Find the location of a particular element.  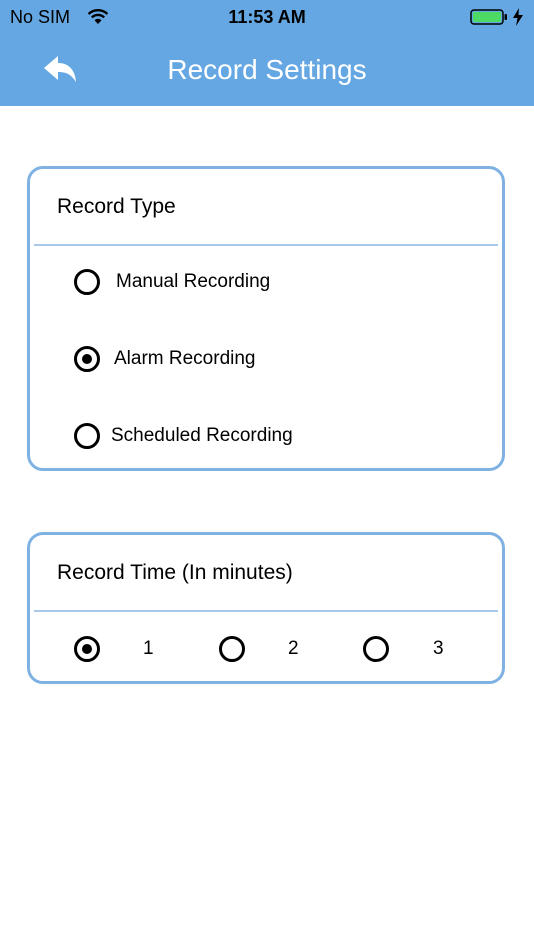

record-type-title: Record Type is located at coordinates (116, 206).